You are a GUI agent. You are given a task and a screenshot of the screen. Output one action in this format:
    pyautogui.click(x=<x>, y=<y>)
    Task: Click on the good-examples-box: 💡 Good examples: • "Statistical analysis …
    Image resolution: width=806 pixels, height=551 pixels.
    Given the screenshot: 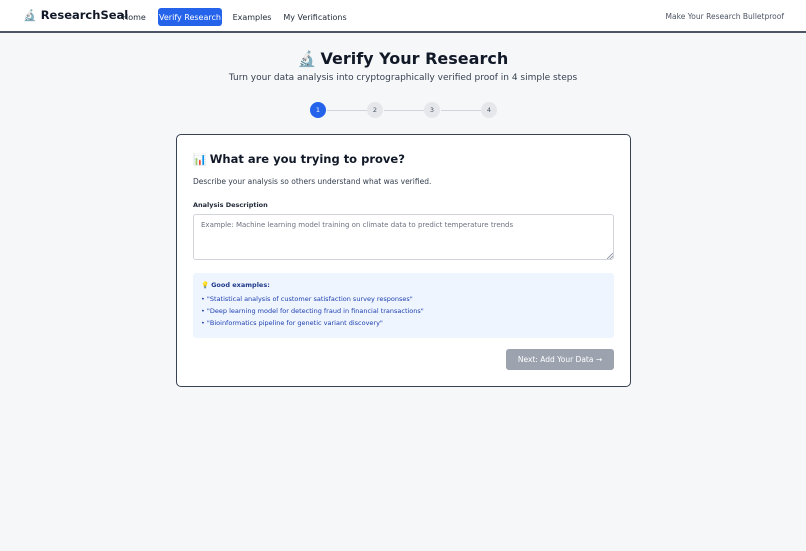 What is the action you would take?
    pyautogui.click(x=403, y=305)
    